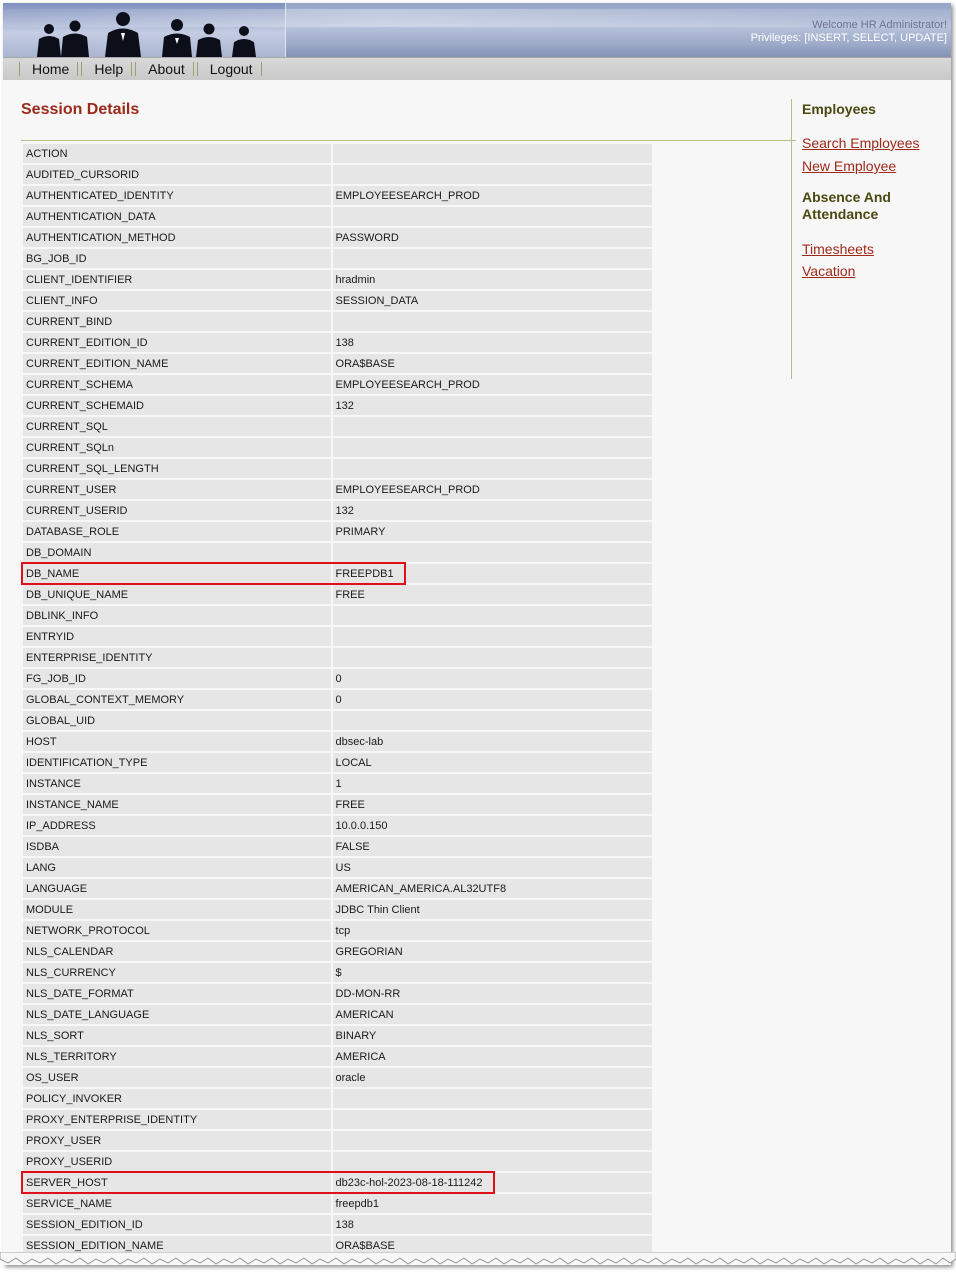  I want to click on attribute-value-cell: FREE, so click(492, 805).